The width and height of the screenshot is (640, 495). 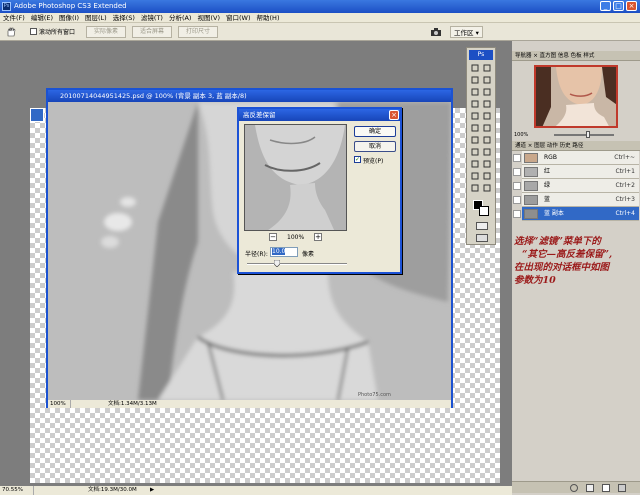 I want to click on path-select-icon, so click(x=474, y=163).